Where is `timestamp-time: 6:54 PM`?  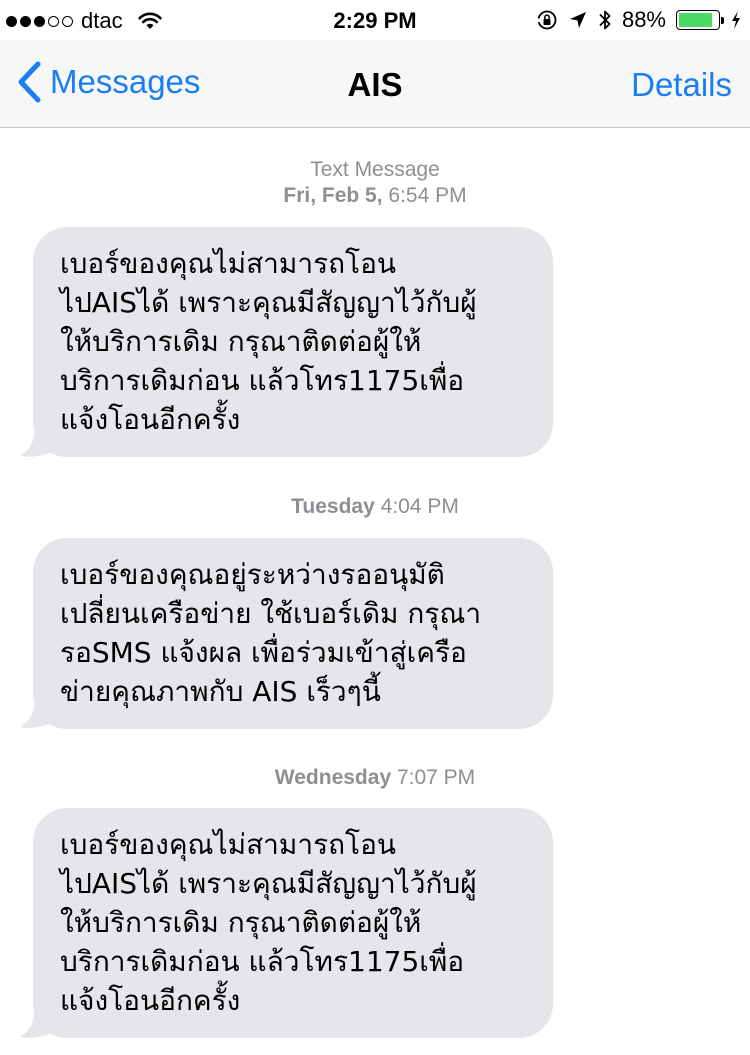
timestamp-time: 6:54 PM is located at coordinates (427, 195).